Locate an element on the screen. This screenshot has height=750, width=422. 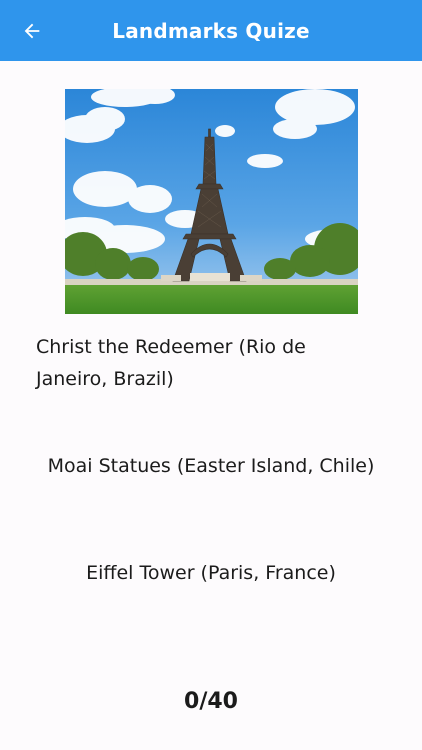
arrow-left-icon is located at coordinates (32, 31).